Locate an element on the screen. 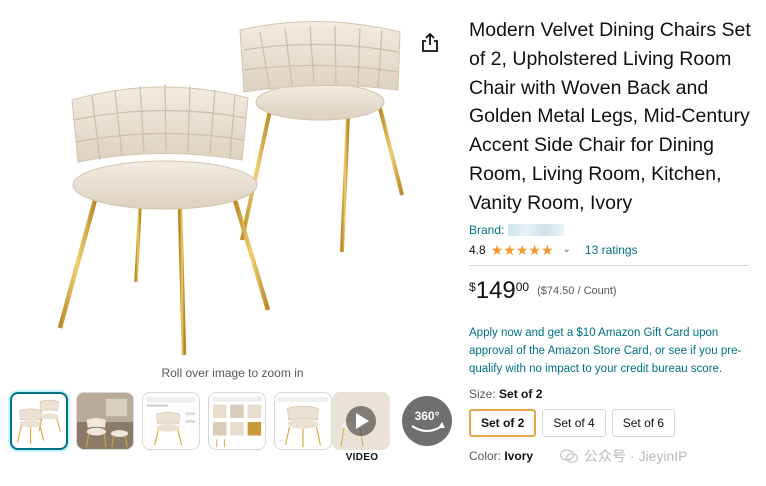 This screenshot has height=486, width=766. ratings-count-link: 13 ratings is located at coordinates (611, 250).